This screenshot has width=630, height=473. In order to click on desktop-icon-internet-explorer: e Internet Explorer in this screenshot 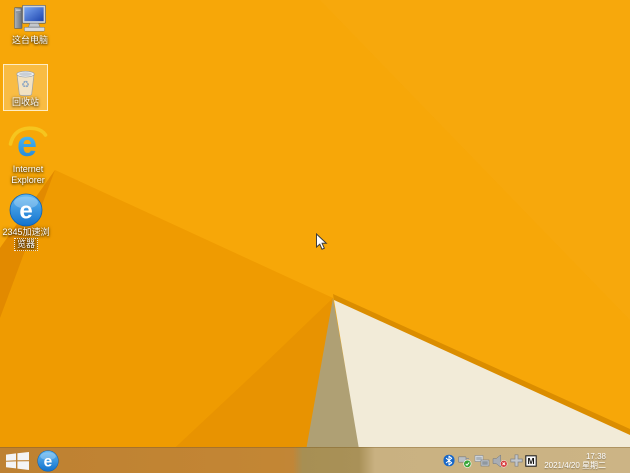, I will do `click(28, 155)`.